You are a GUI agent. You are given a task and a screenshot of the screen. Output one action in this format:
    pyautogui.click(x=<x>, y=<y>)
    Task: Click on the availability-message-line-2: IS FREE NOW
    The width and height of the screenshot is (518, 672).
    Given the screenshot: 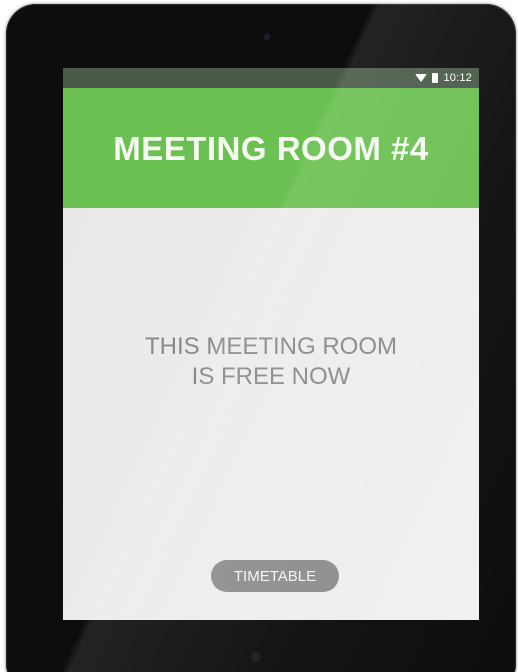 What is the action you would take?
    pyautogui.click(x=271, y=376)
    